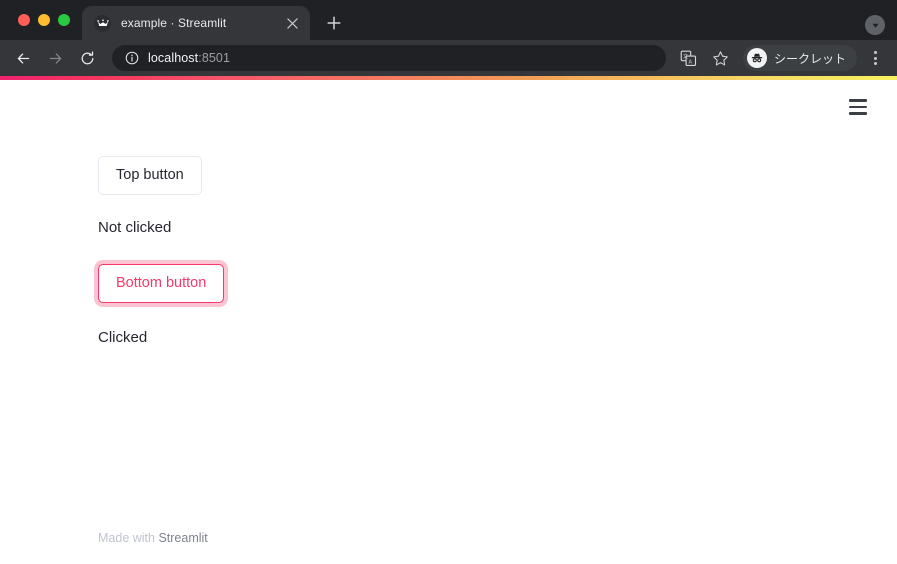 This screenshot has height=564, width=897. Describe the element at coordinates (691, 62) in the screenshot. I see `svg-text: A` at that location.